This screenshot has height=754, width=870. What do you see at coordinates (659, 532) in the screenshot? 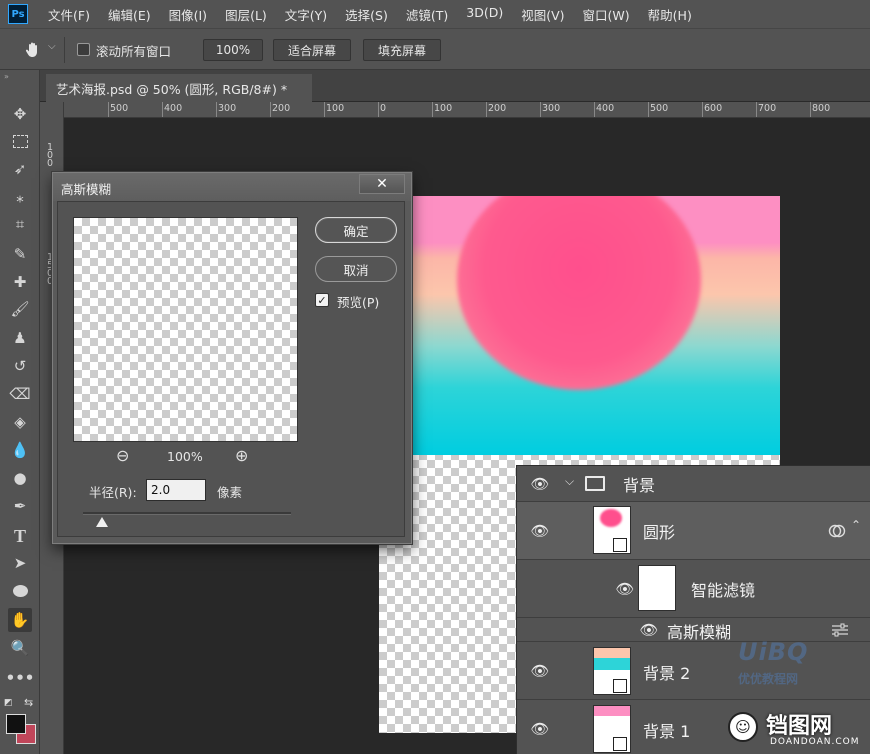
I see `layer-name: 圆形` at bounding box center [659, 532].